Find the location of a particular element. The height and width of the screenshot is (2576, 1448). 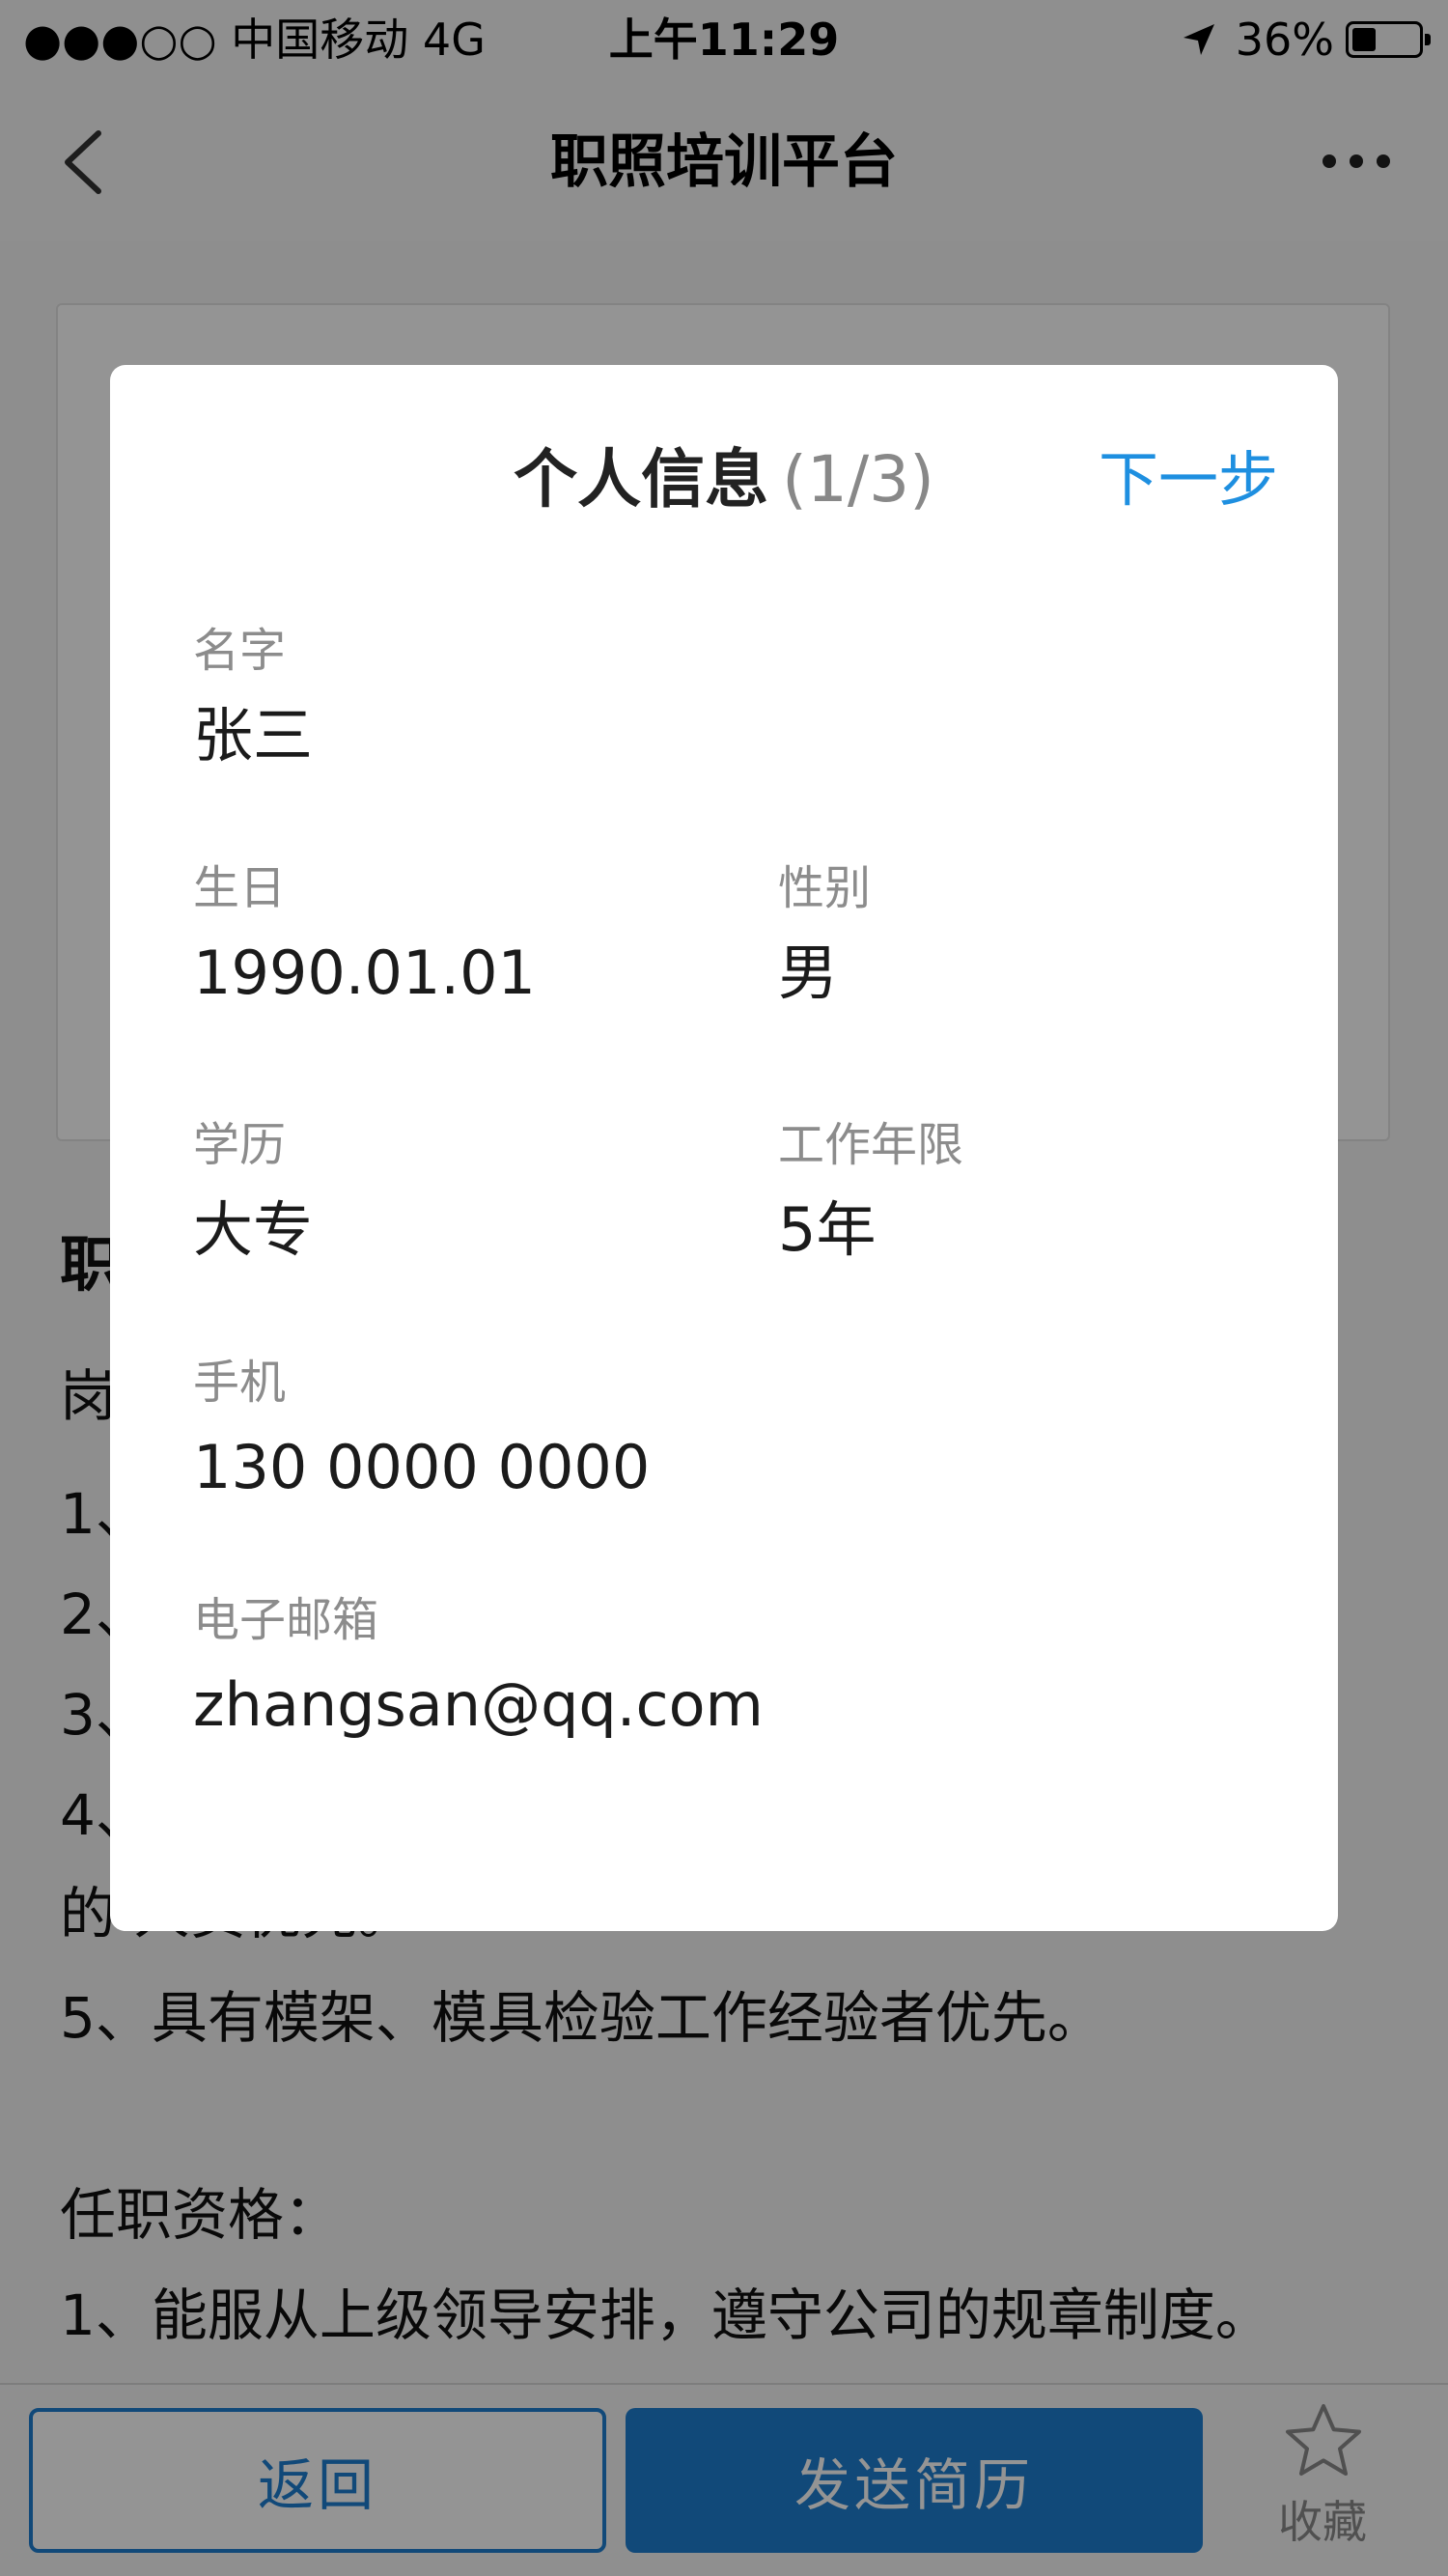

field-value: 130 0000 0000 is located at coordinates (422, 1467).